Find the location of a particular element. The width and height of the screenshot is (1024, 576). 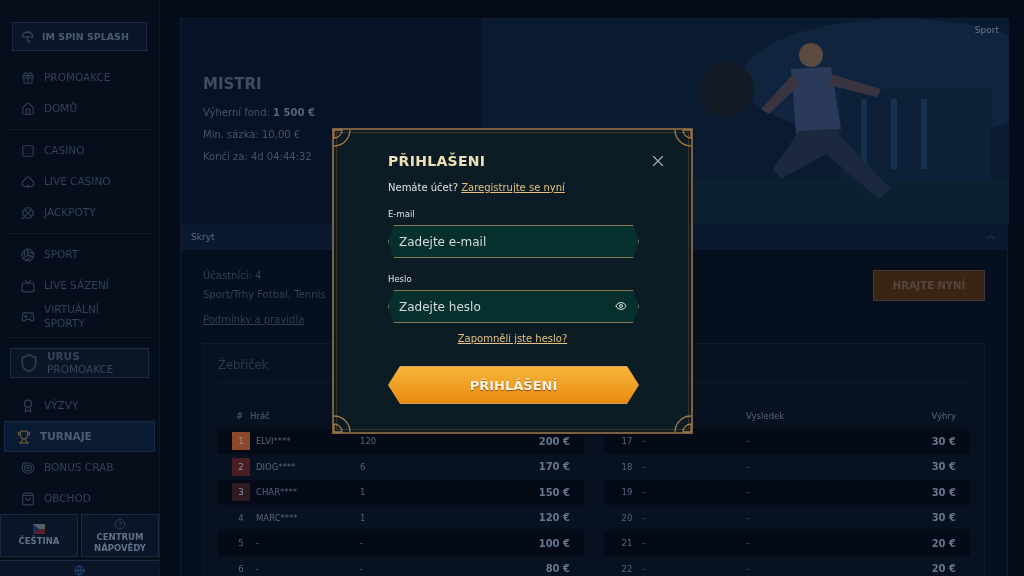

table-cell-text: 22 is located at coordinates (627, 568).